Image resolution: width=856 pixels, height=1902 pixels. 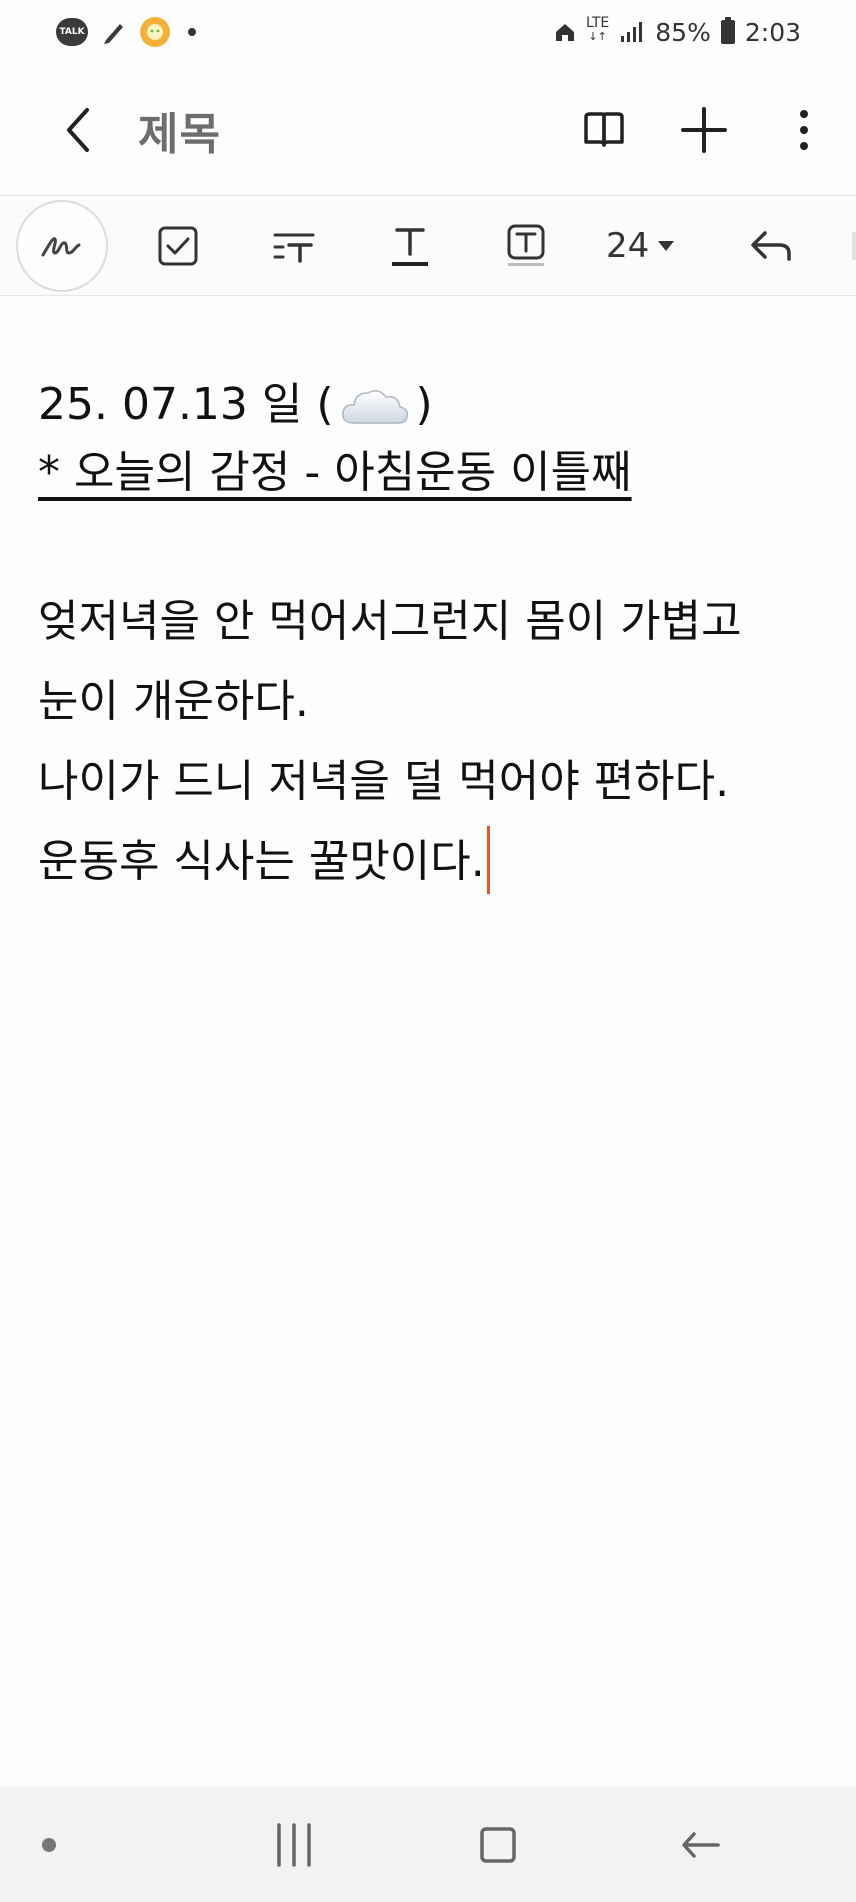 What do you see at coordinates (854, 246) in the screenshot?
I see `toolbar-scroll-edge` at bounding box center [854, 246].